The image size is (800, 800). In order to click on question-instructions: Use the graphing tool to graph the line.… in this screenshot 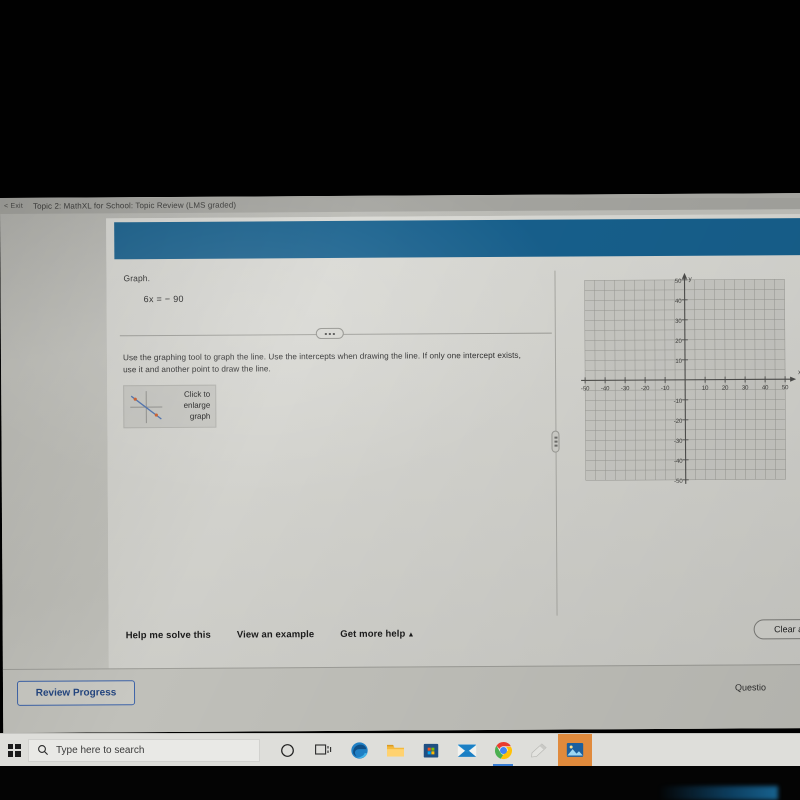, I will do `click(321, 362)`.